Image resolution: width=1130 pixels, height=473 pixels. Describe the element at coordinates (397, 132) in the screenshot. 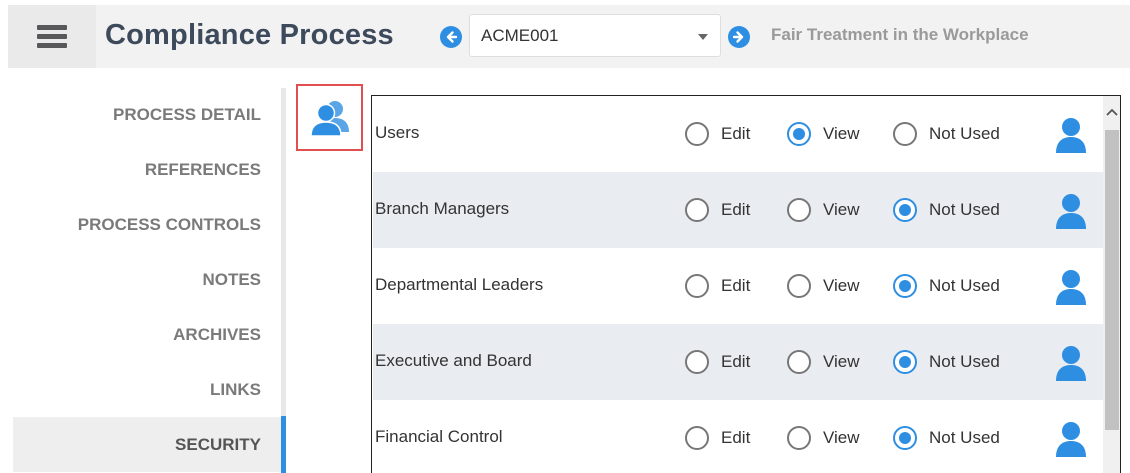

I see `role-label: Users` at that location.